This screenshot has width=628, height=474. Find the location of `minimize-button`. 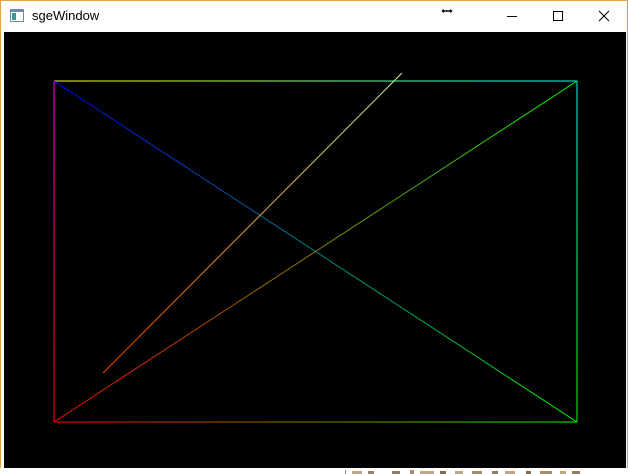

minimize-button is located at coordinates (512, 16).